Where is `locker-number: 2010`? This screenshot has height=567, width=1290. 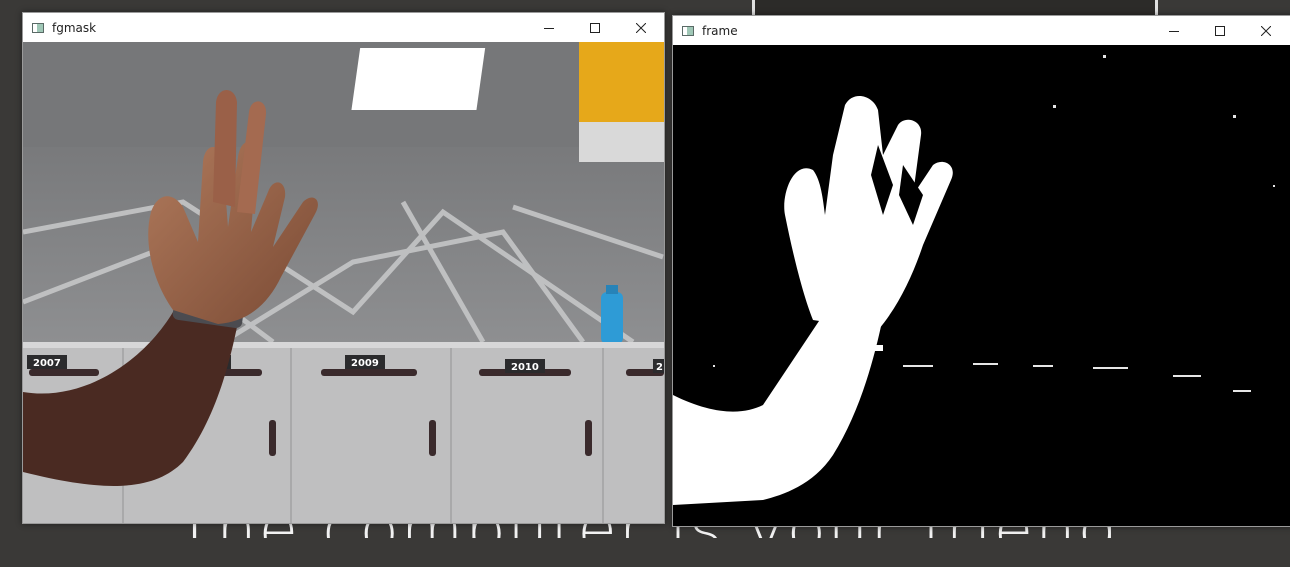
locker-number: 2010 is located at coordinates (525, 367).